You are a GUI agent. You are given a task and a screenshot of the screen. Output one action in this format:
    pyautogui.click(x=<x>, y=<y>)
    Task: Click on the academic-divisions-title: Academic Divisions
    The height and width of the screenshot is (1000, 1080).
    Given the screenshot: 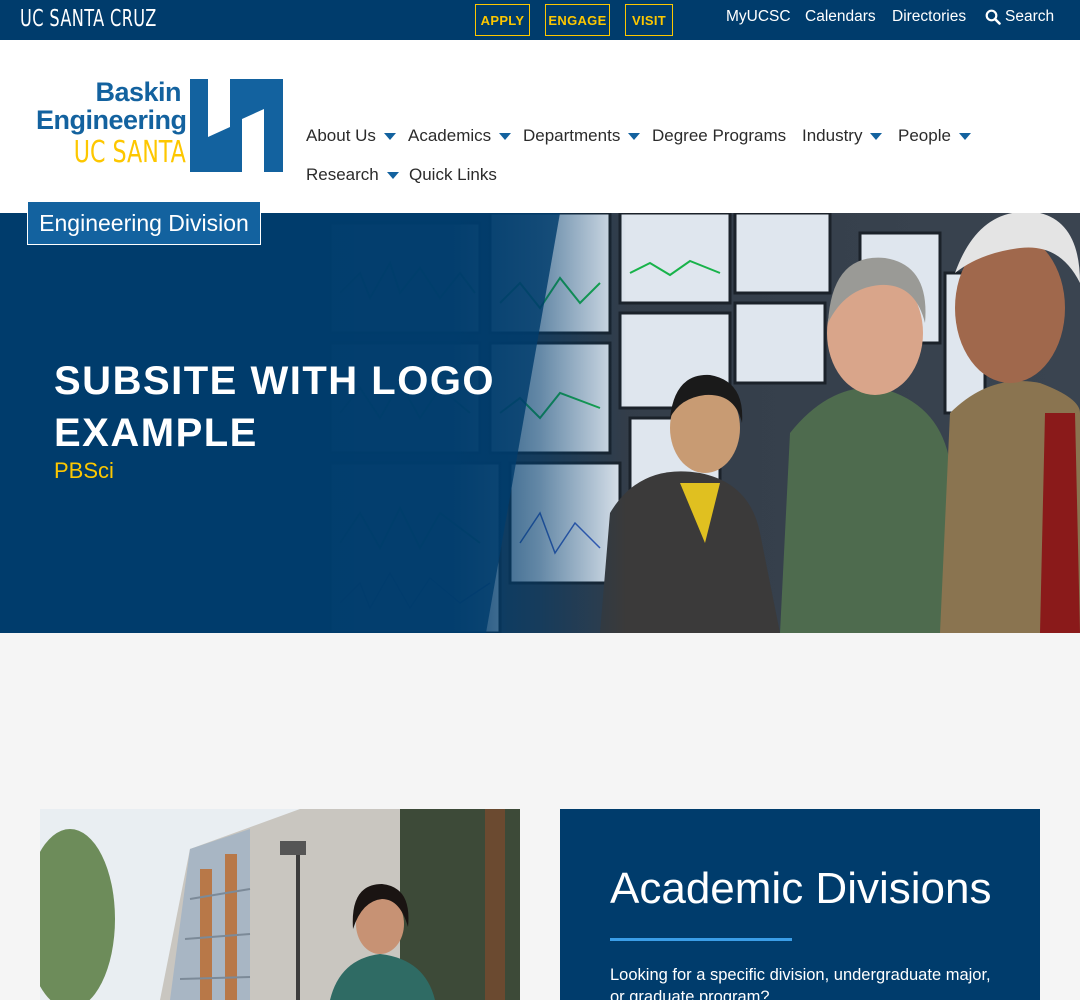 What is the action you would take?
    pyautogui.click(x=801, y=888)
    